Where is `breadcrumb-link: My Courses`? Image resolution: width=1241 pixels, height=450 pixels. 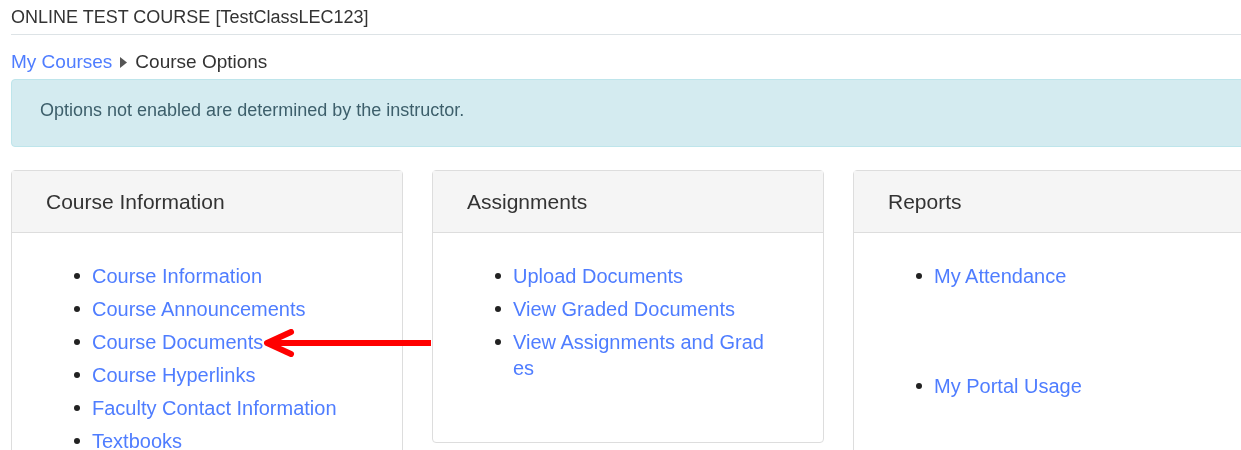
breadcrumb-link: My Courses is located at coordinates (62, 62).